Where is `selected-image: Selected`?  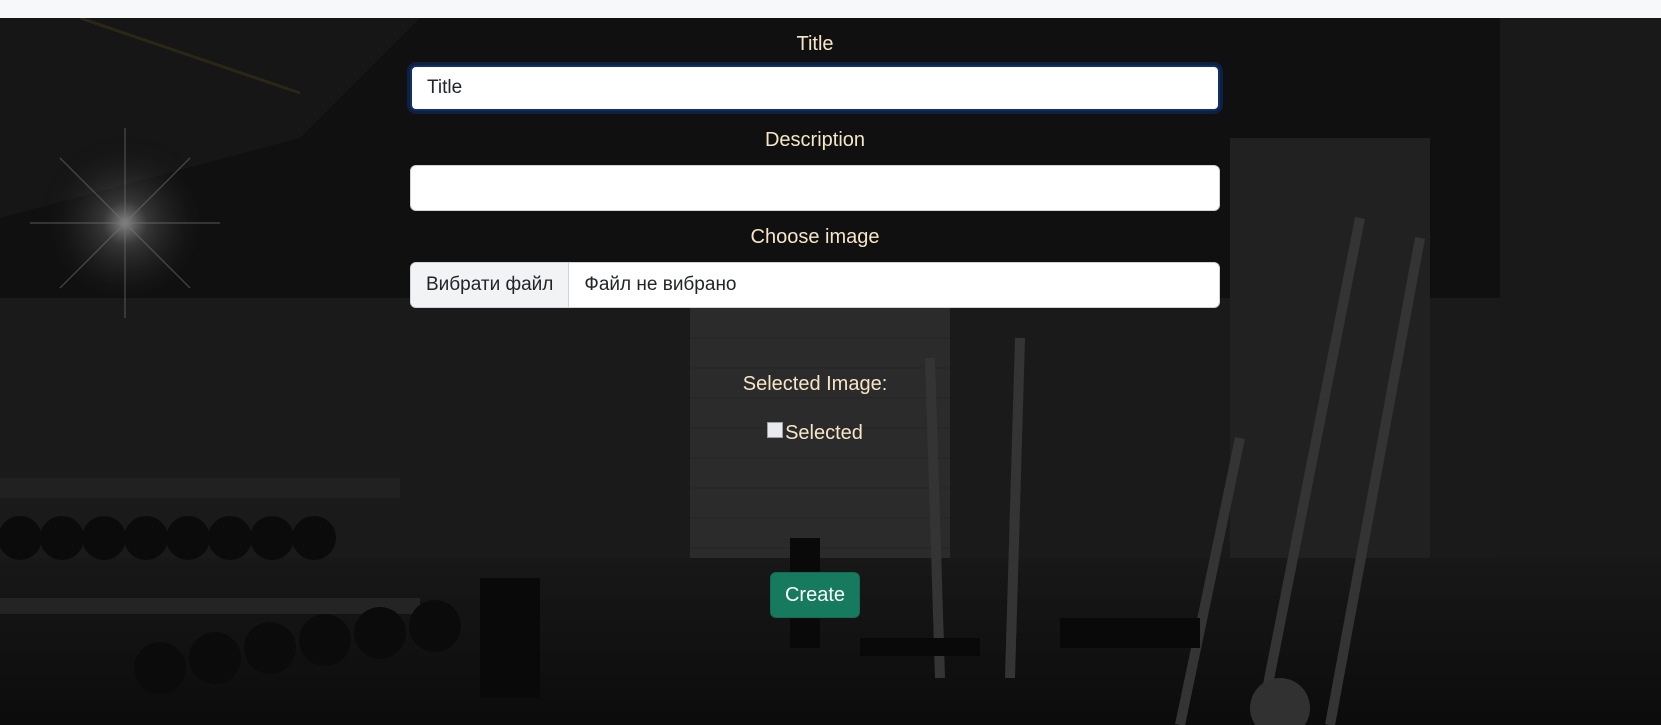 selected-image: Selected is located at coordinates (815, 433).